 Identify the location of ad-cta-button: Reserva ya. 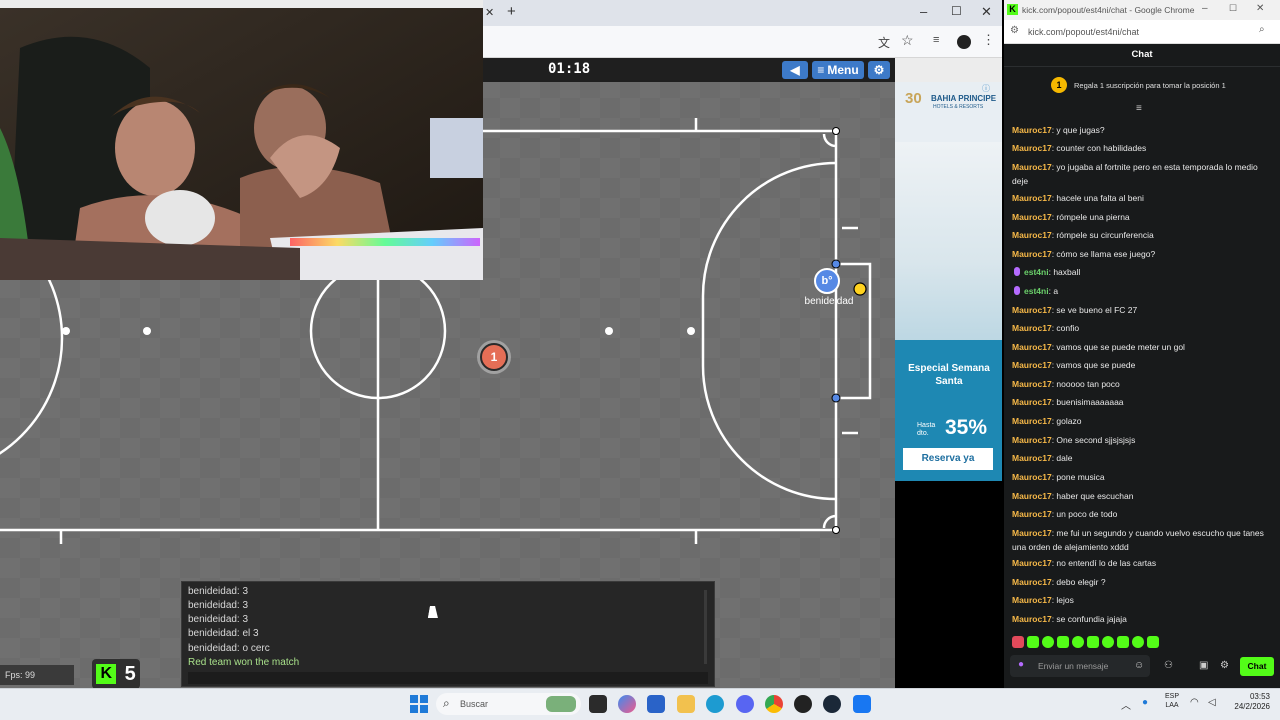
(948, 459).